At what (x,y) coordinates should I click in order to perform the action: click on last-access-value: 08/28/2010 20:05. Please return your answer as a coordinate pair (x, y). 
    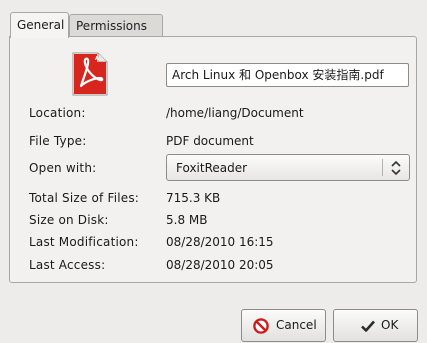
    Looking at the image, I should click on (220, 265).